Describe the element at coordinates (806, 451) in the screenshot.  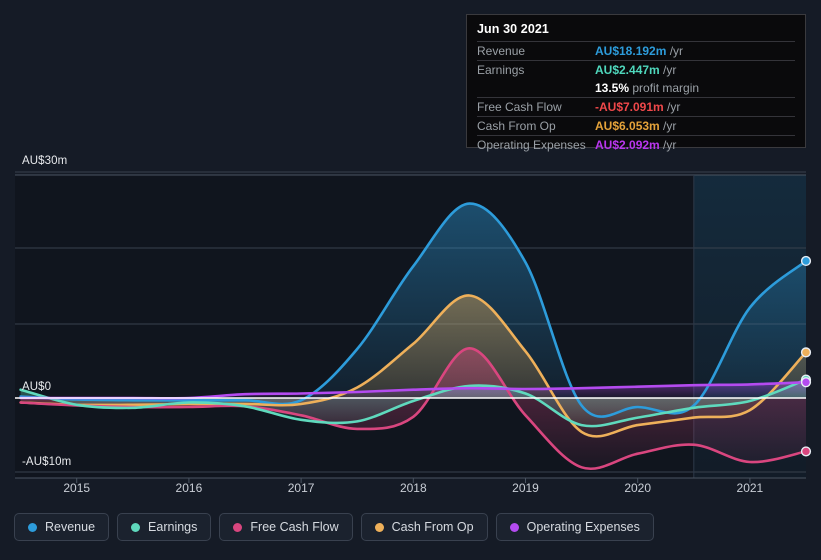
I see `endpoint-marker-free-cash-flow` at that location.